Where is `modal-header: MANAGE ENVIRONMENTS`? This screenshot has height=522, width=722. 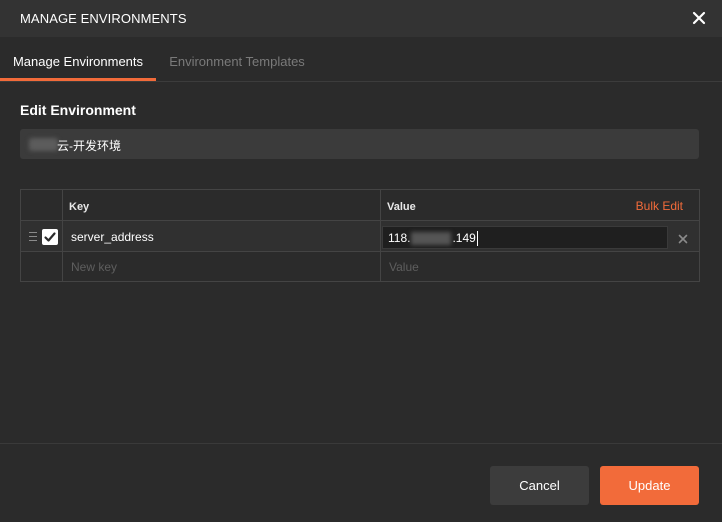
modal-header: MANAGE ENVIRONMENTS is located at coordinates (361, 18).